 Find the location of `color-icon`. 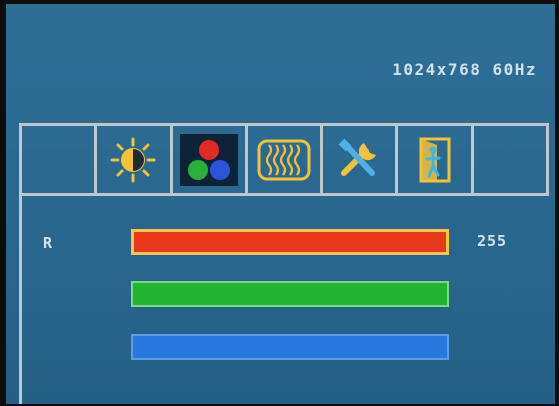

color-icon is located at coordinates (208, 159).